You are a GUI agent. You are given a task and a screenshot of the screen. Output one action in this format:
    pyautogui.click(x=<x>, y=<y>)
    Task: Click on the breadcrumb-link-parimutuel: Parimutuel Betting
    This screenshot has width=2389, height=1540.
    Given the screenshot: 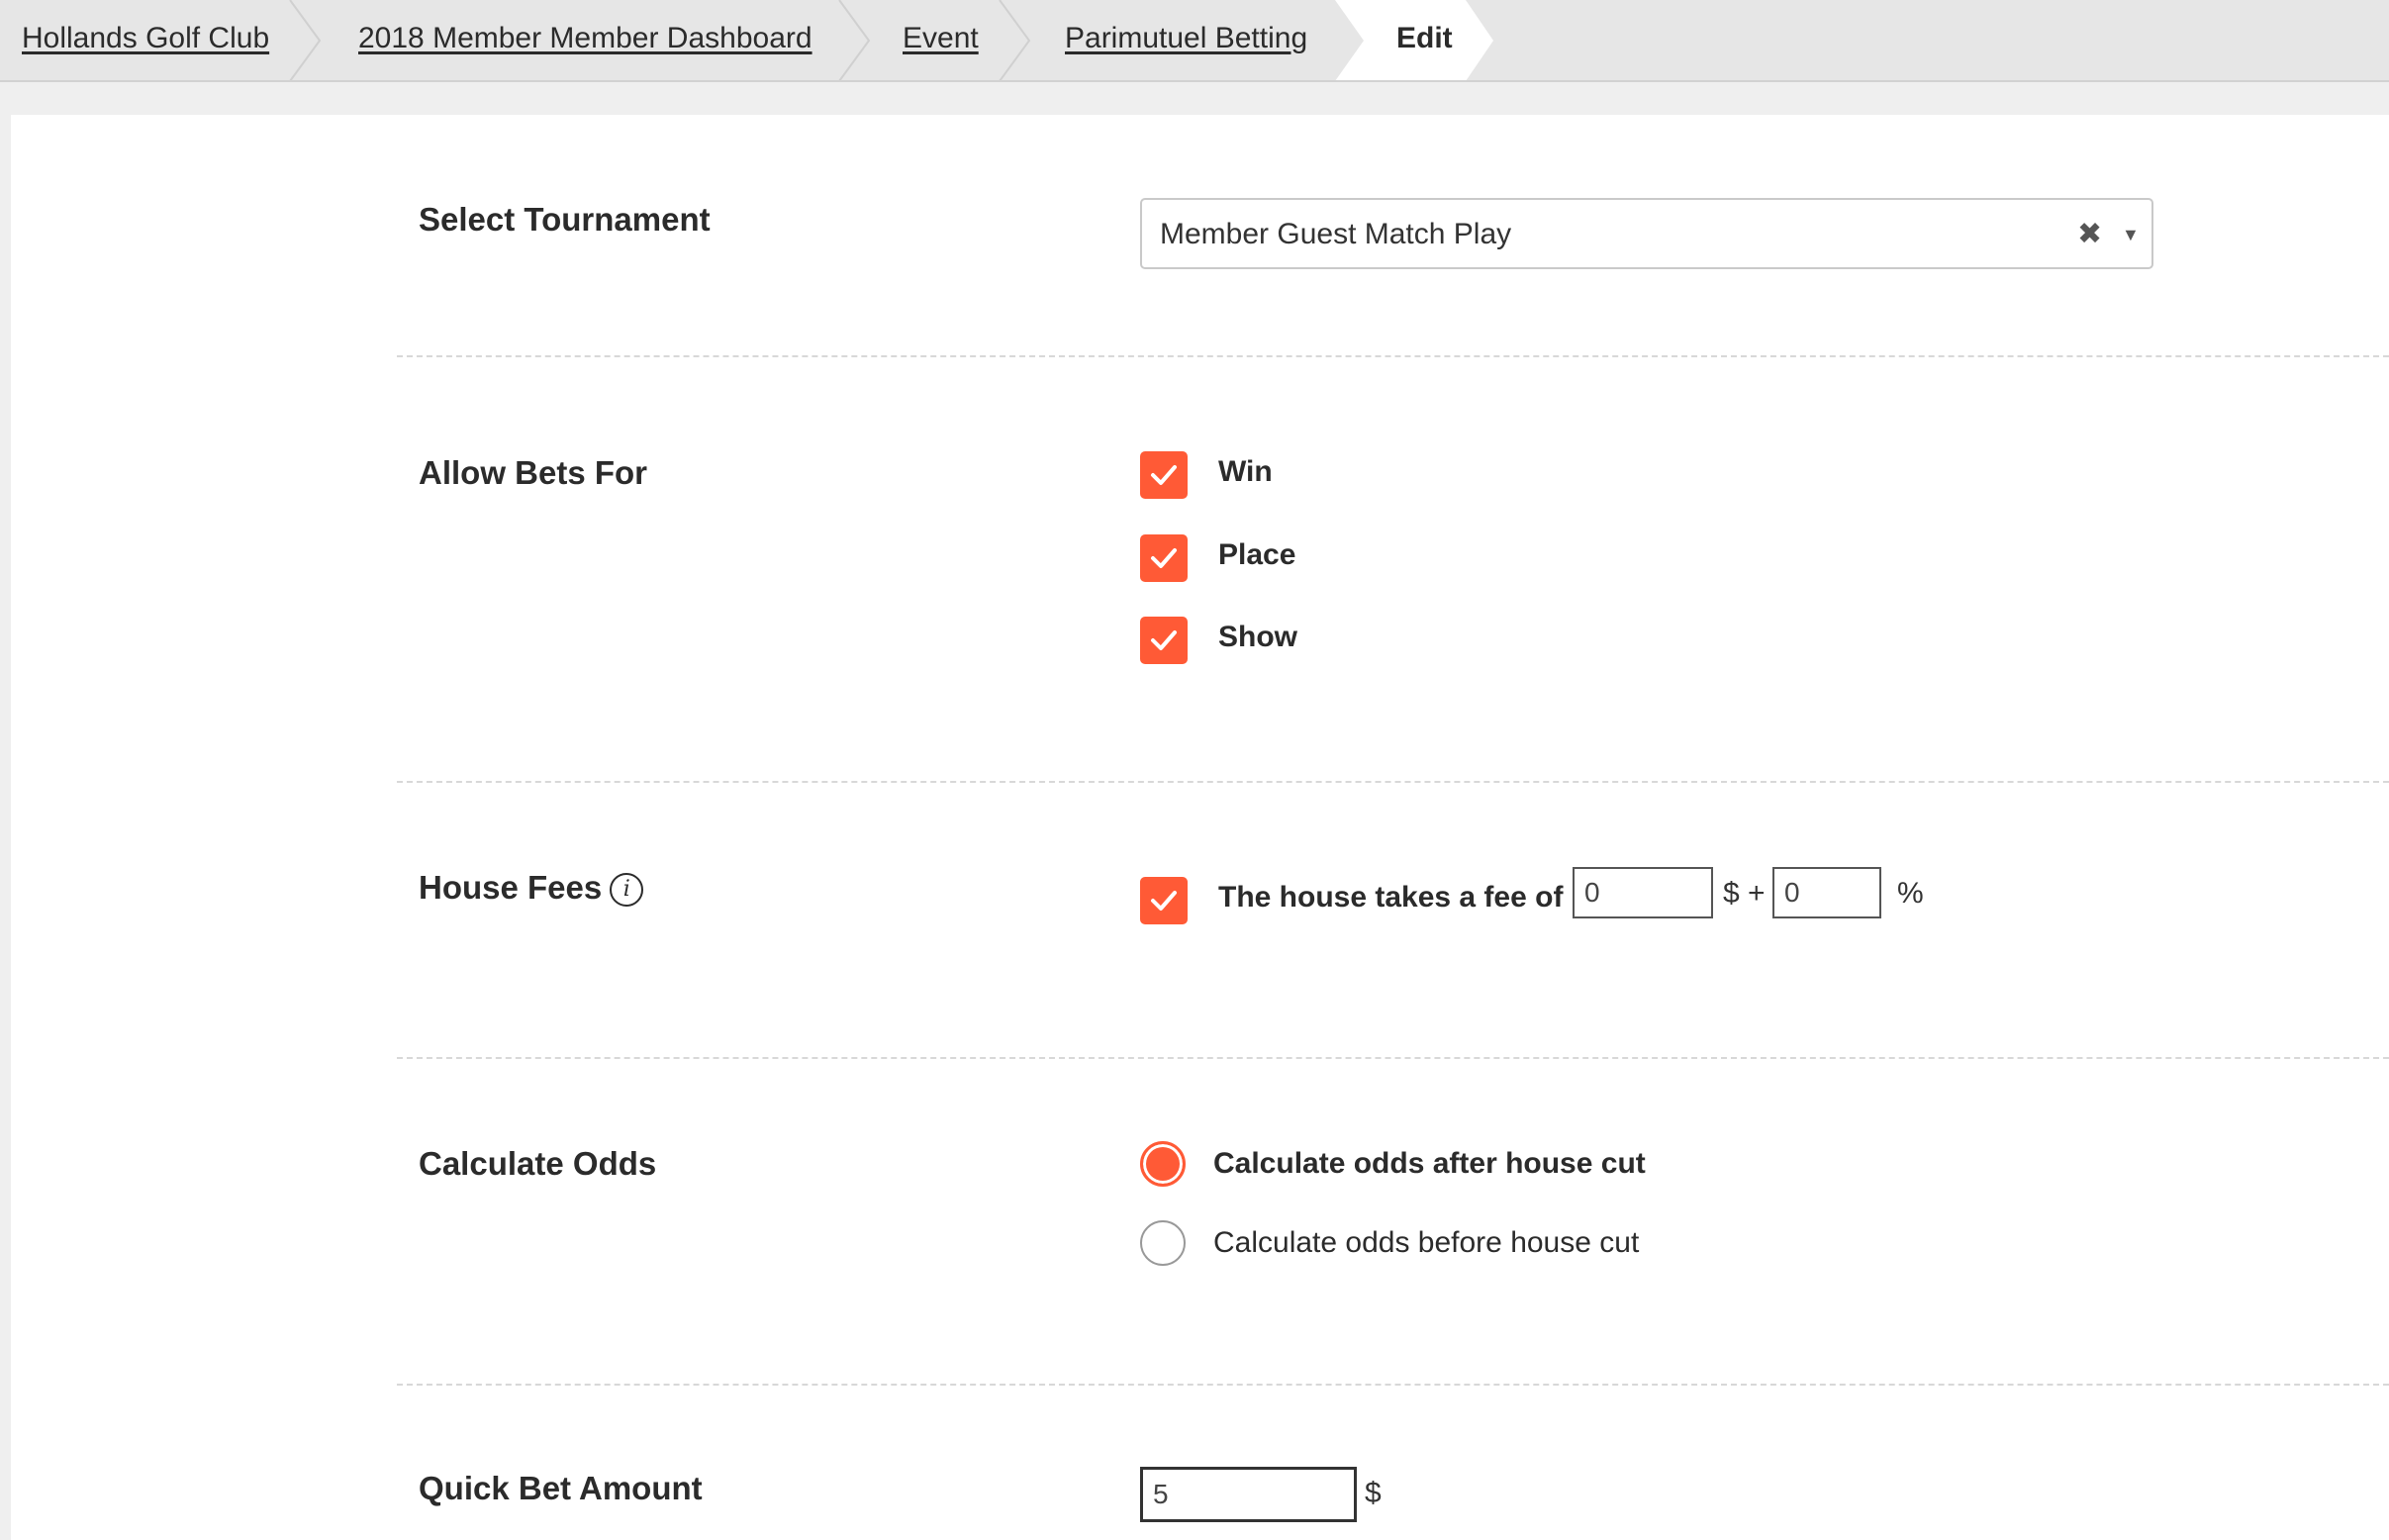 What is the action you would take?
    pyautogui.click(x=1186, y=40)
    